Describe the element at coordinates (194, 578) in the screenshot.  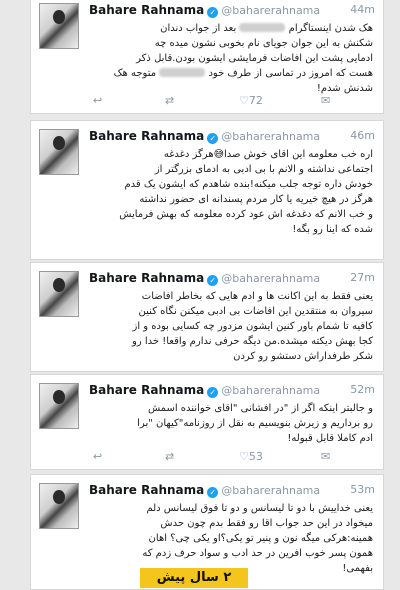
I see `time-ago-banner: ۲ سال پیش` at that location.